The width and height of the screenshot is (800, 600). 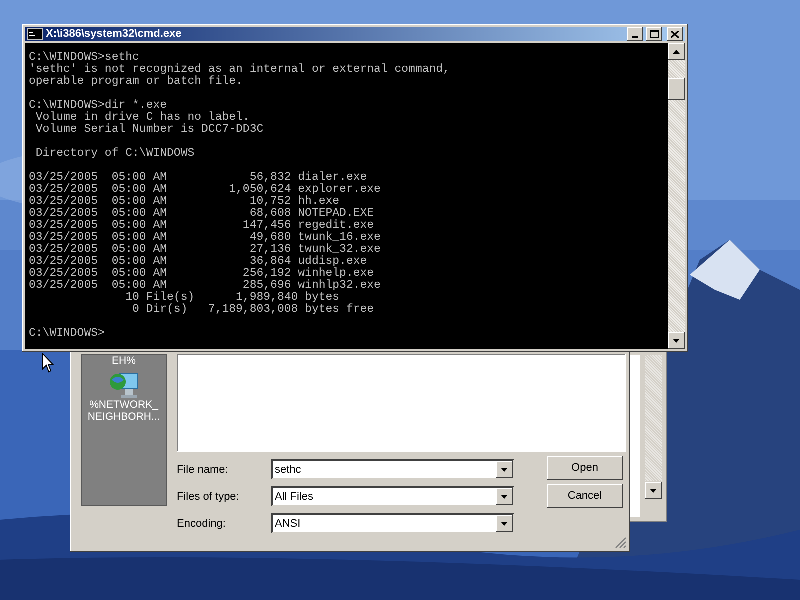 What do you see at coordinates (205, 286) in the screenshot?
I see `console-line: 03/25/2005 05:00 AM 285,696 winhlp32.exe` at bounding box center [205, 286].